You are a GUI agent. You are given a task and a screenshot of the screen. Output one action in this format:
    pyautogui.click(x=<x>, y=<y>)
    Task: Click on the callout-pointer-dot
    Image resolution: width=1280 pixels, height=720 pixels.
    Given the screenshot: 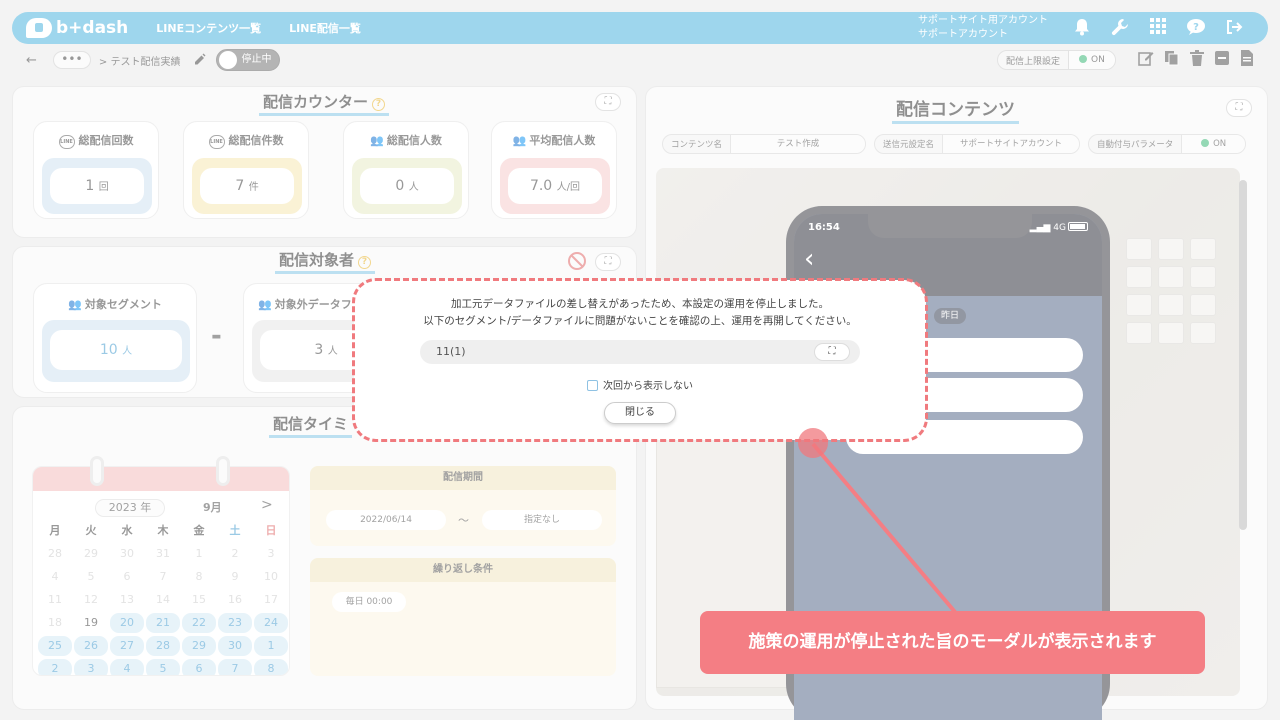 What is the action you would take?
    pyautogui.click(x=813, y=443)
    